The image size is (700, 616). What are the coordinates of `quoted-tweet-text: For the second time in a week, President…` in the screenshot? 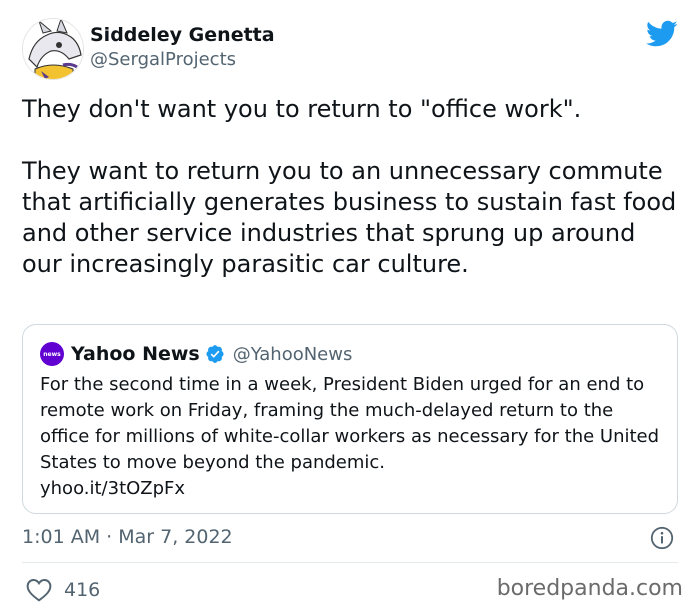 It's located at (350, 423).